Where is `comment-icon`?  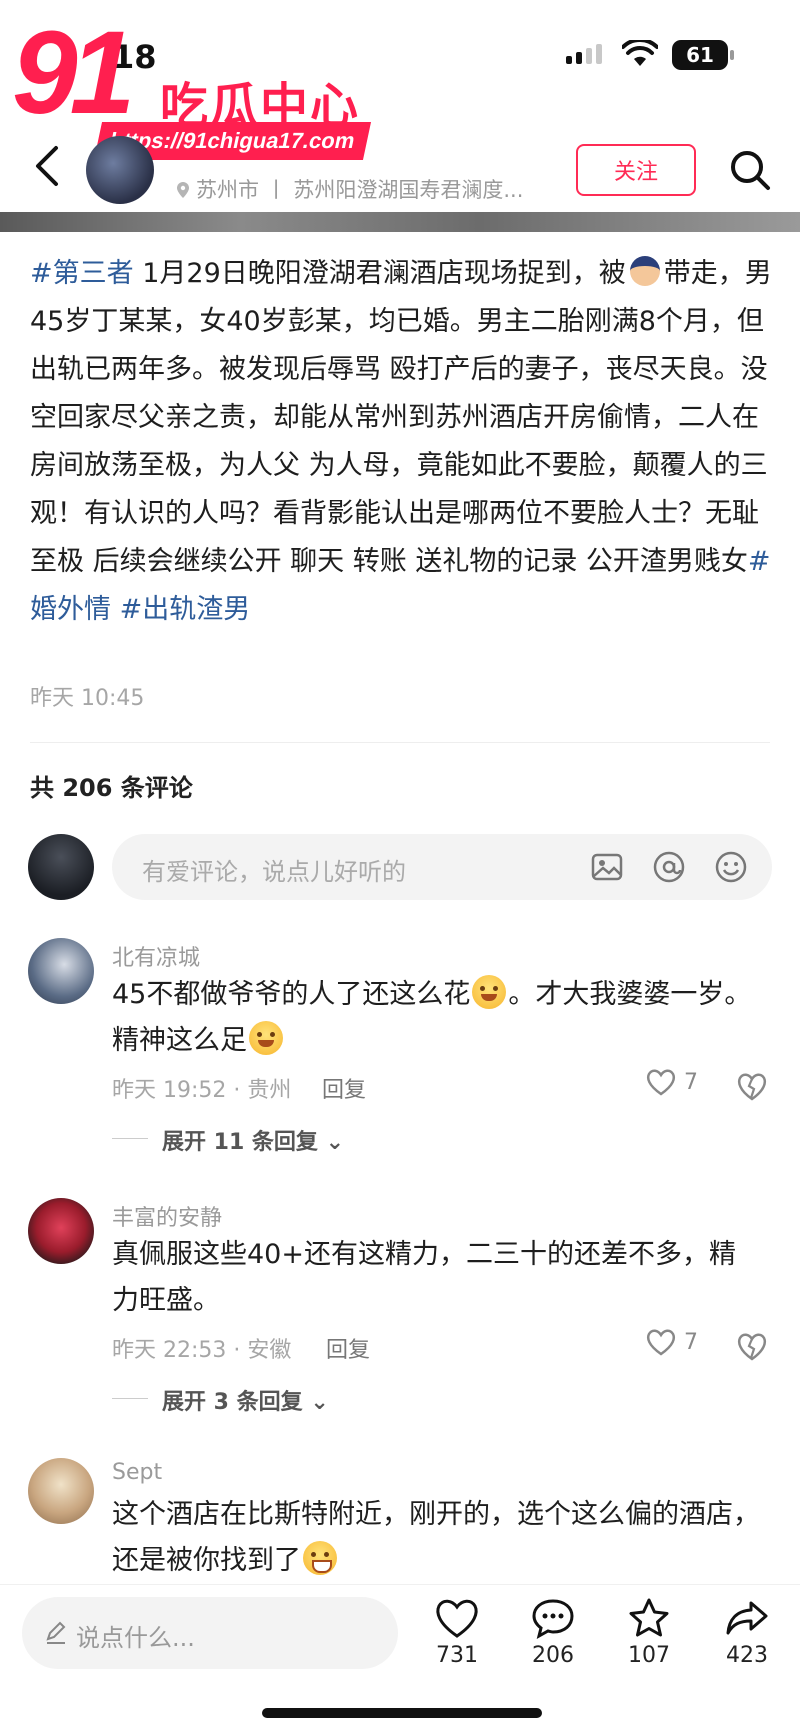 comment-icon is located at coordinates (553, 1619).